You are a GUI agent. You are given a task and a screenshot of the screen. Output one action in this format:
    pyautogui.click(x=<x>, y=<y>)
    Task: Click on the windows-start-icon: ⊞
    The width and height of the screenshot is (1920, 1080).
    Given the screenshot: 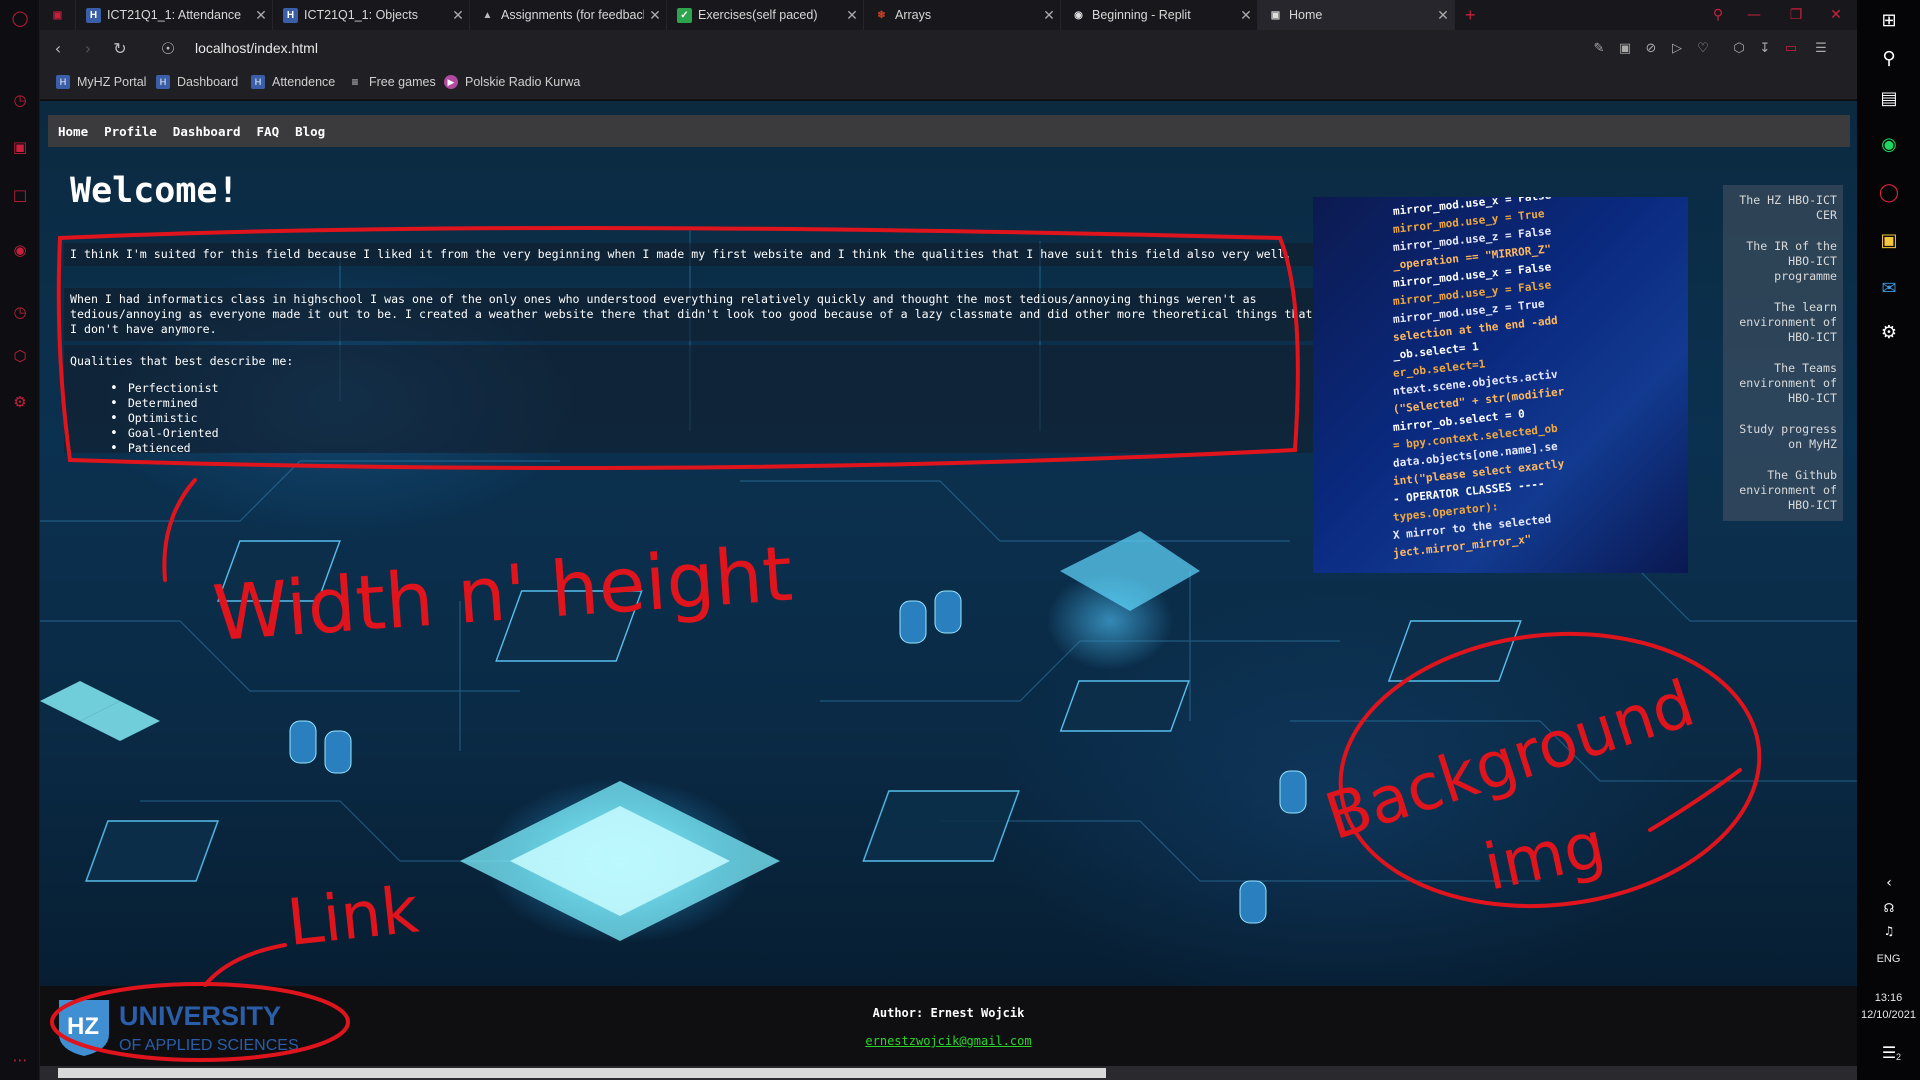 What is the action you would take?
    pyautogui.click(x=1889, y=21)
    